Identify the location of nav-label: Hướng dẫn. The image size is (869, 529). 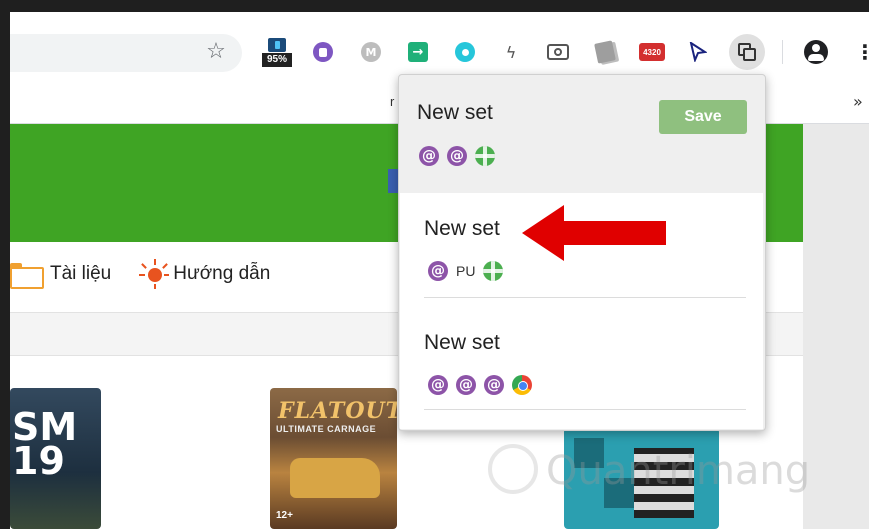
(222, 273).